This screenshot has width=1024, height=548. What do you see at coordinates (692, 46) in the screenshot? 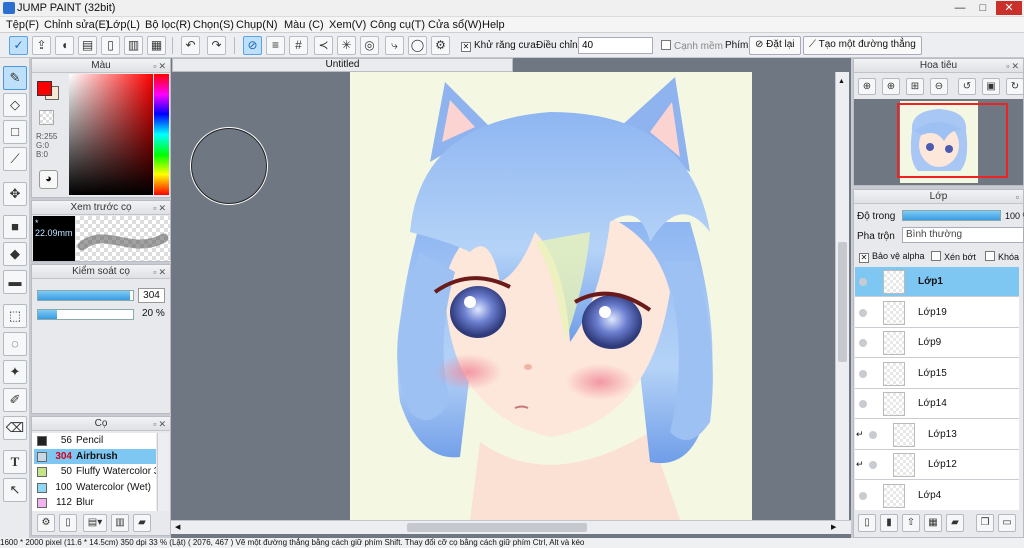
I see `soft-edge-toggle: Cạnh mềm` at bounding box center [692, 46].